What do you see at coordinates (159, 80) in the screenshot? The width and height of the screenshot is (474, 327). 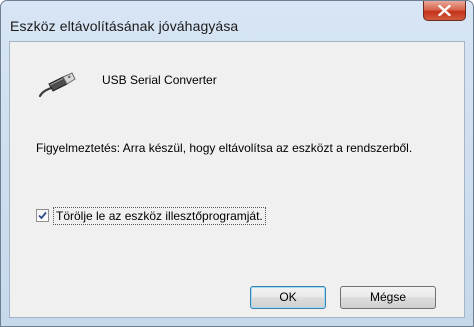 I see `device-name: USB Serial Converter` at bounding box center [159, 80].